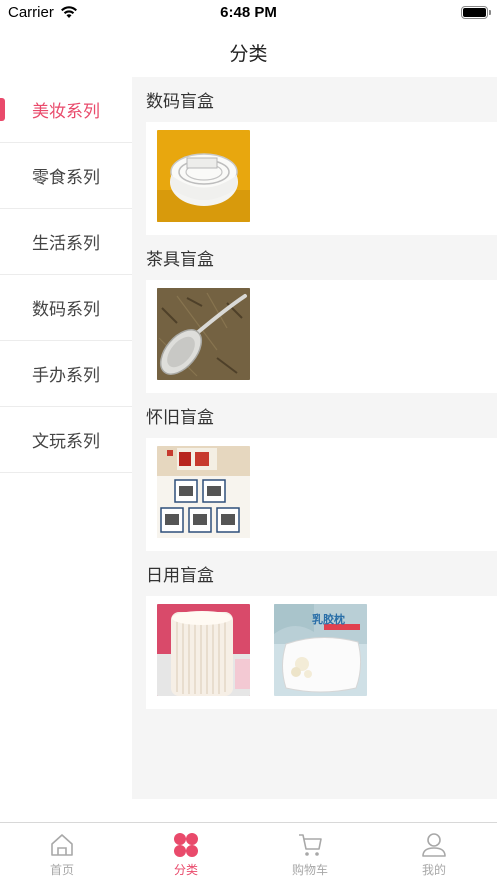  What do you see at coordinates (186, 845) in the screenshot?
I see `category-icon` at bounding box center [186, 845].